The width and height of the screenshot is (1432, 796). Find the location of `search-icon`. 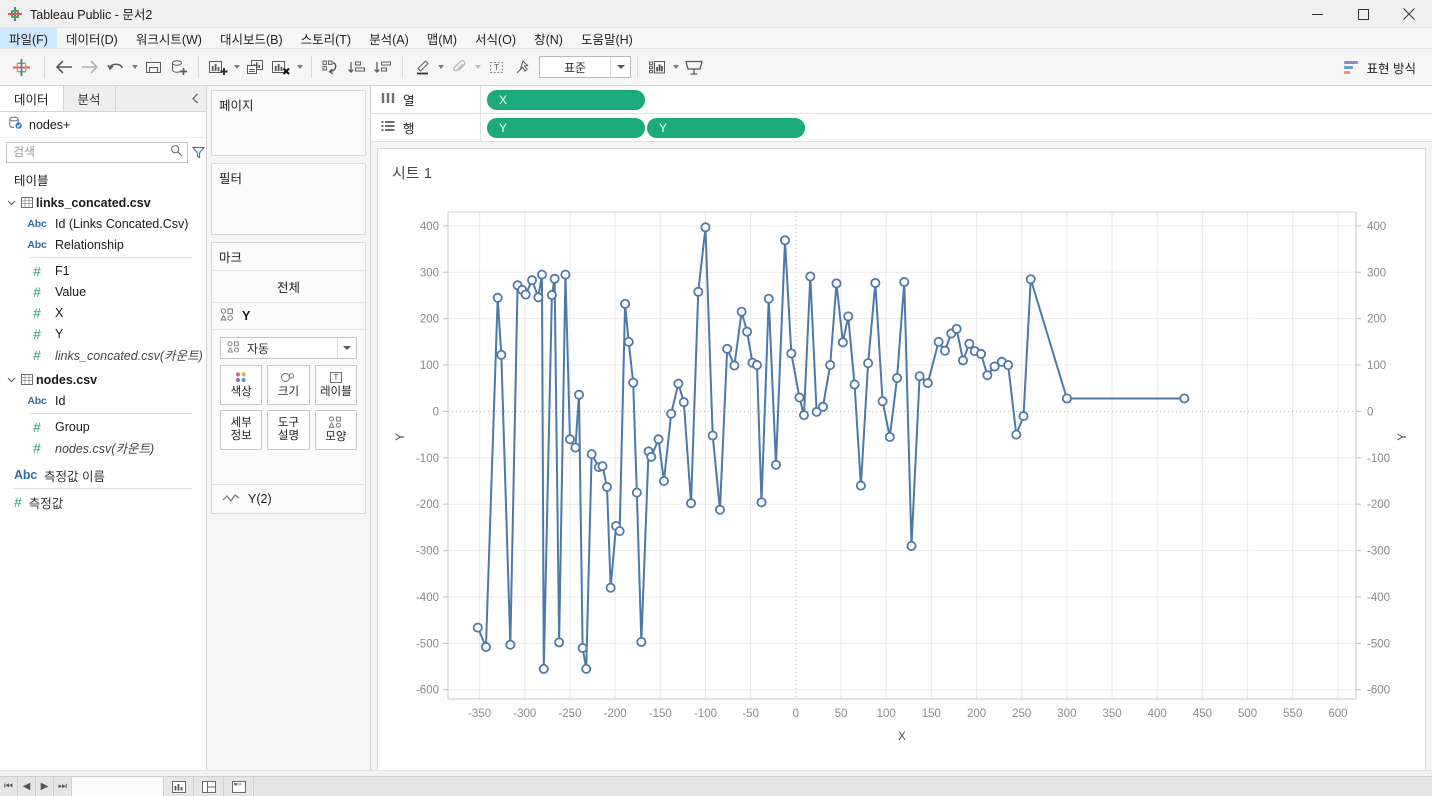

search-icon is located at coordinates (176, 152).